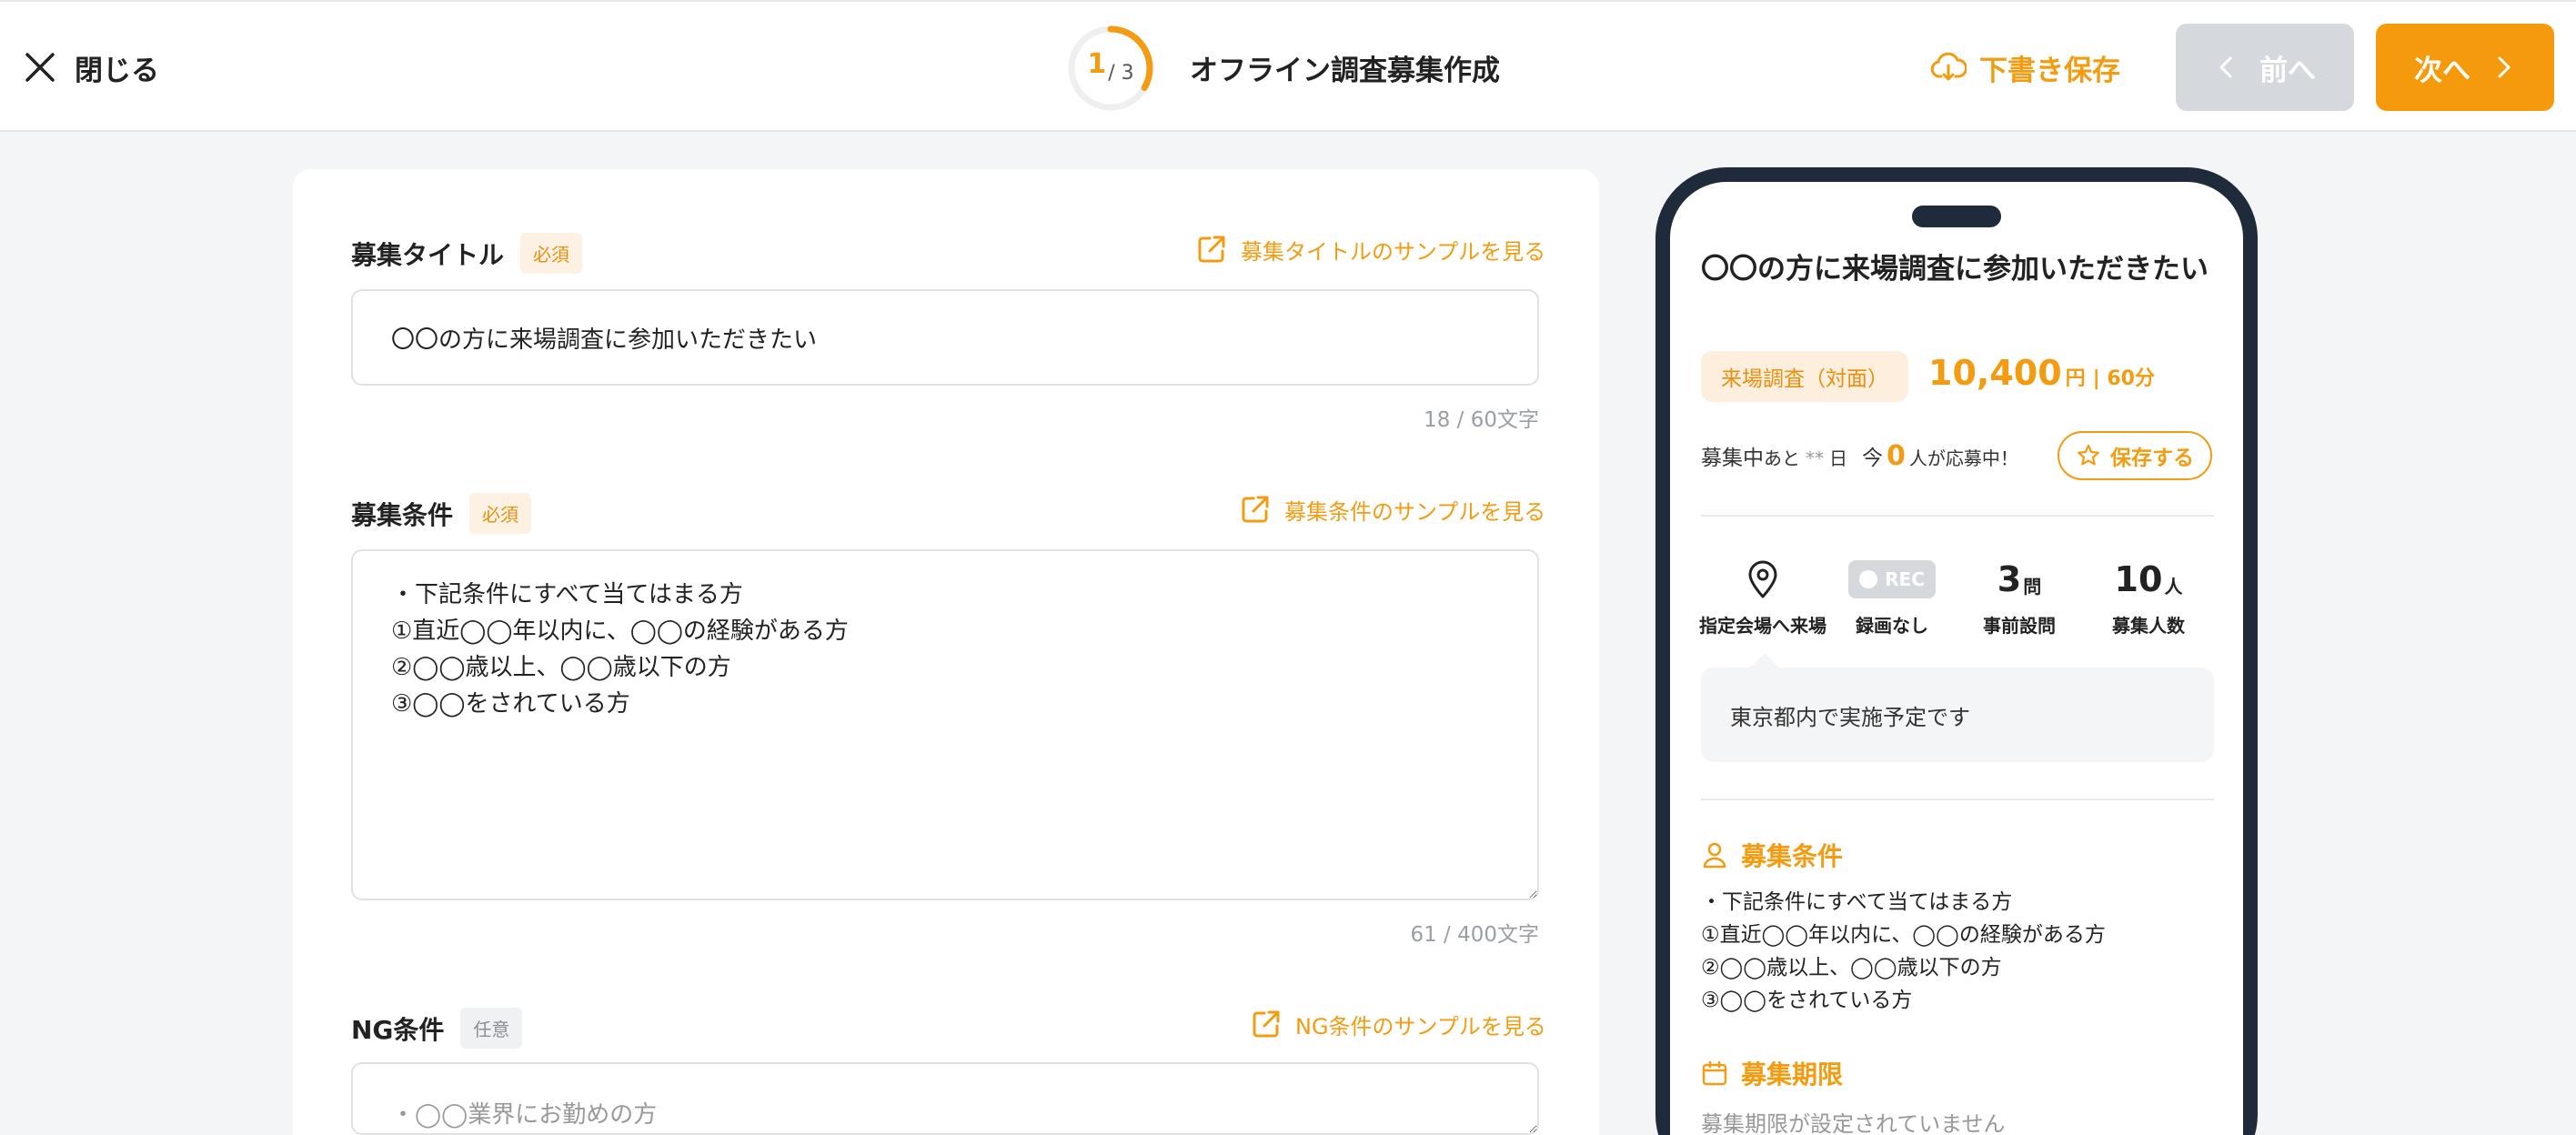 The image size is (2576, 1135). I want to click on step-current: 1, so click(1097, 63).